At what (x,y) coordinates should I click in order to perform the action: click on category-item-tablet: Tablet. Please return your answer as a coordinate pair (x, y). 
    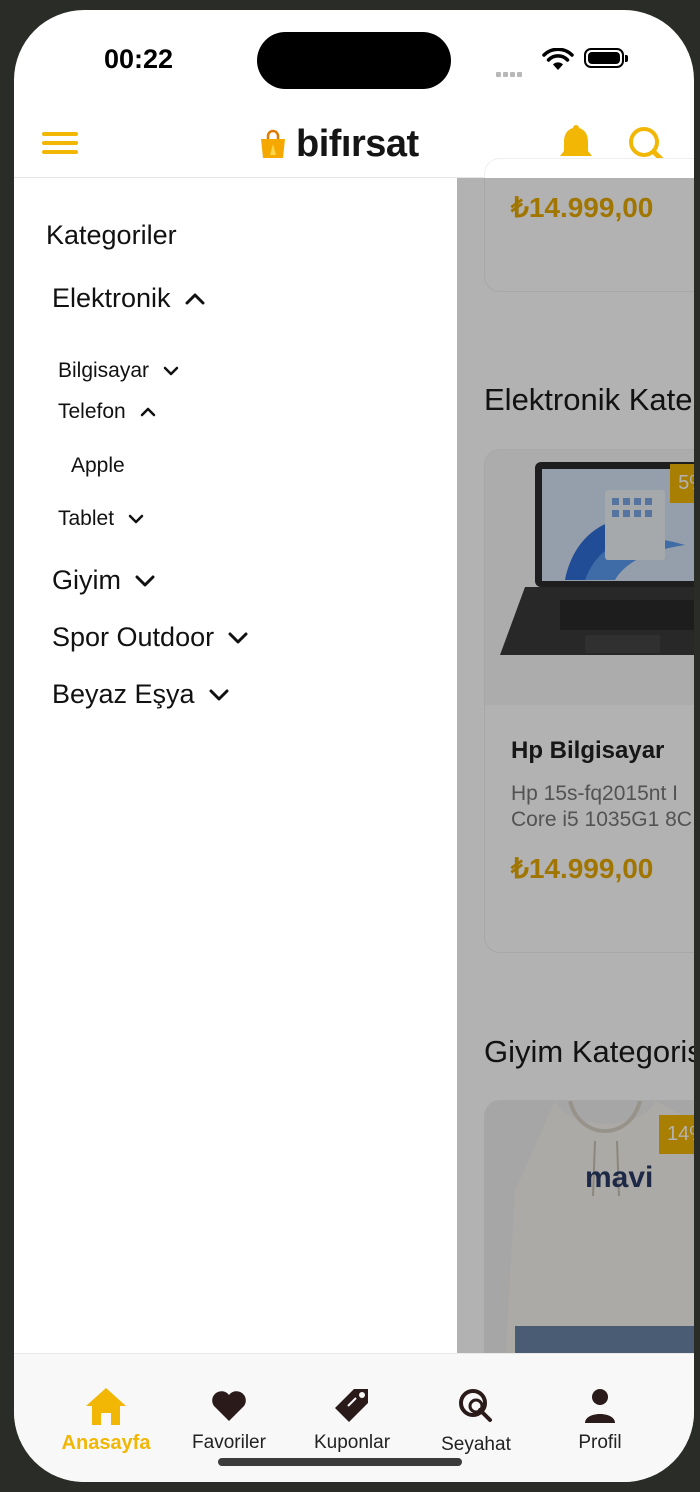
    Looking at the image, I should click on (101, 519).